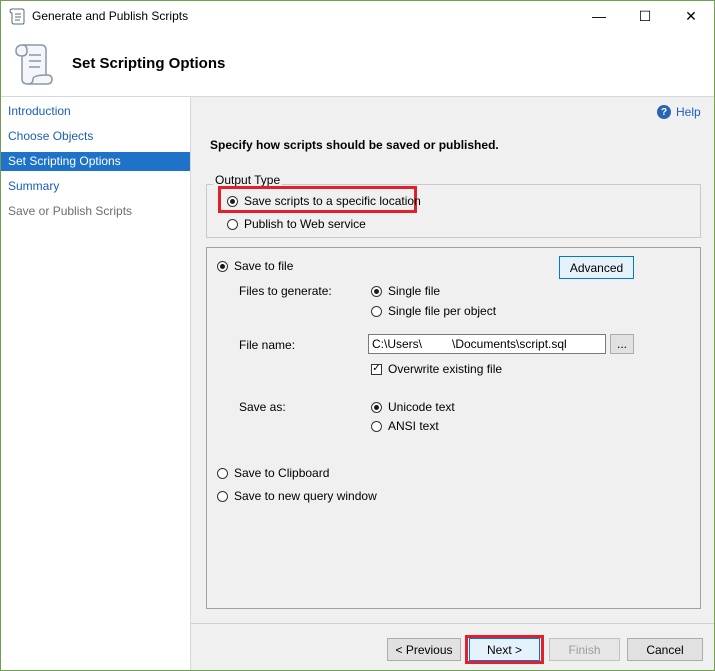 The width and height of the screenshot is (715, 671). I want to click on minimize-button: —, so click(599, 16).